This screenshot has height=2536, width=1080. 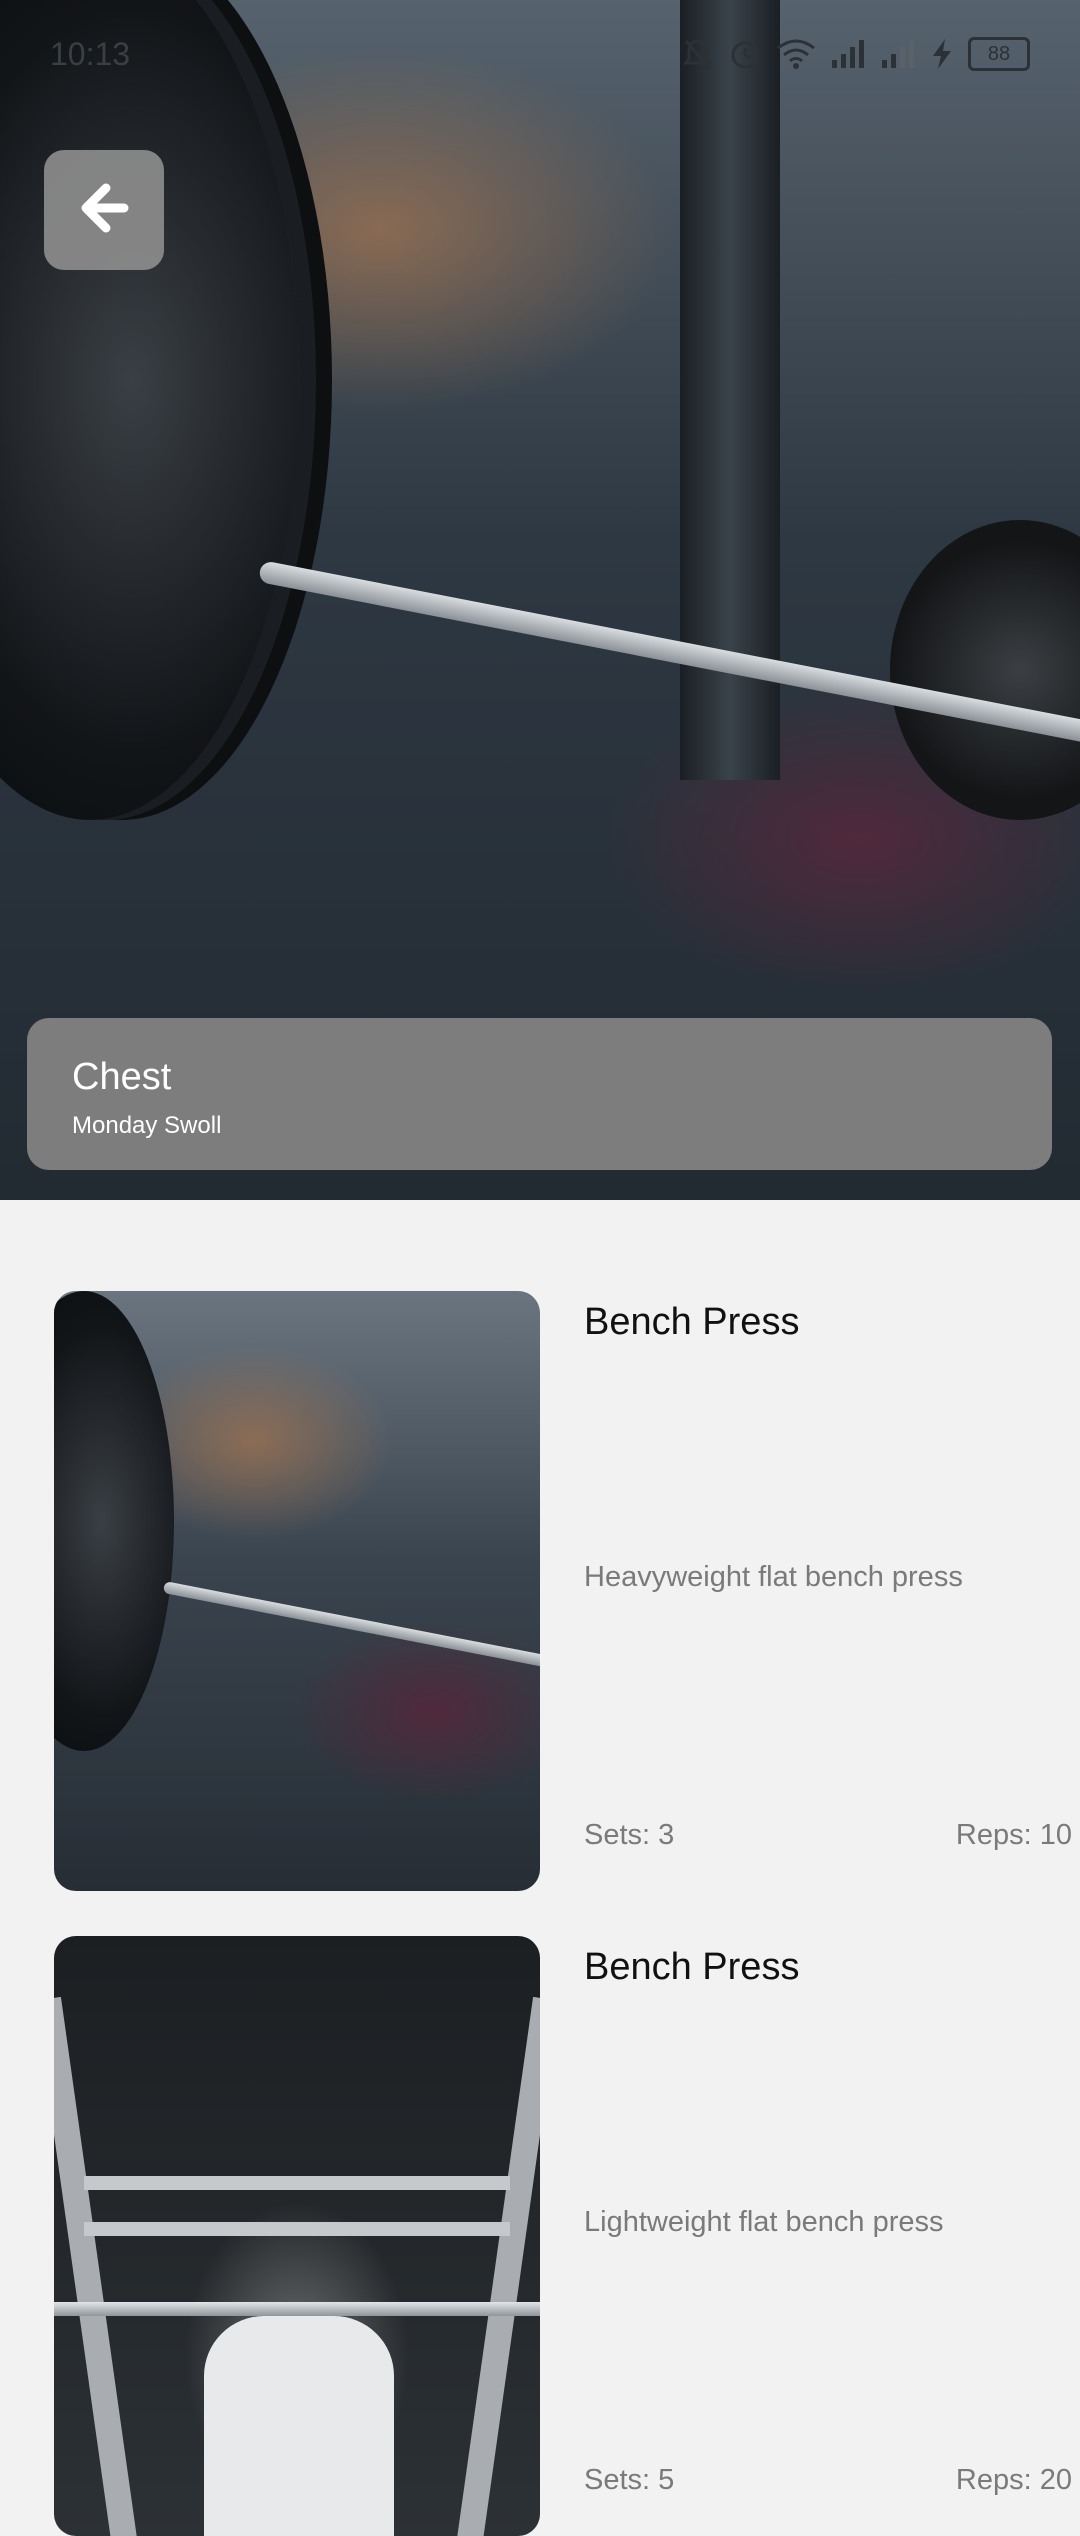 I want to click on status-time: 10:13, so click(x=90, y=54).